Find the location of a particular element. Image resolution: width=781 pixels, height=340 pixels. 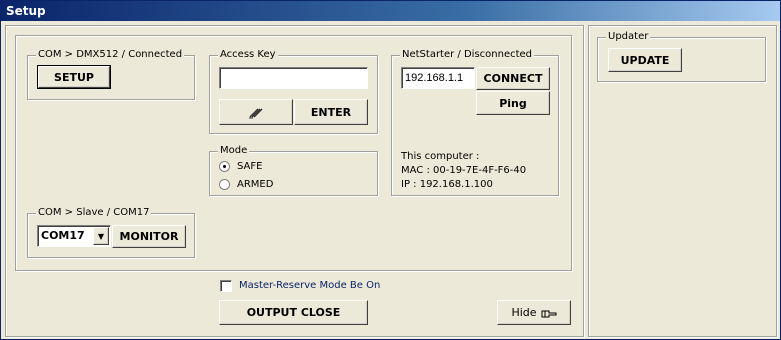

dropdown-arrow-button: ▼ is located at coordinates (101, 236).